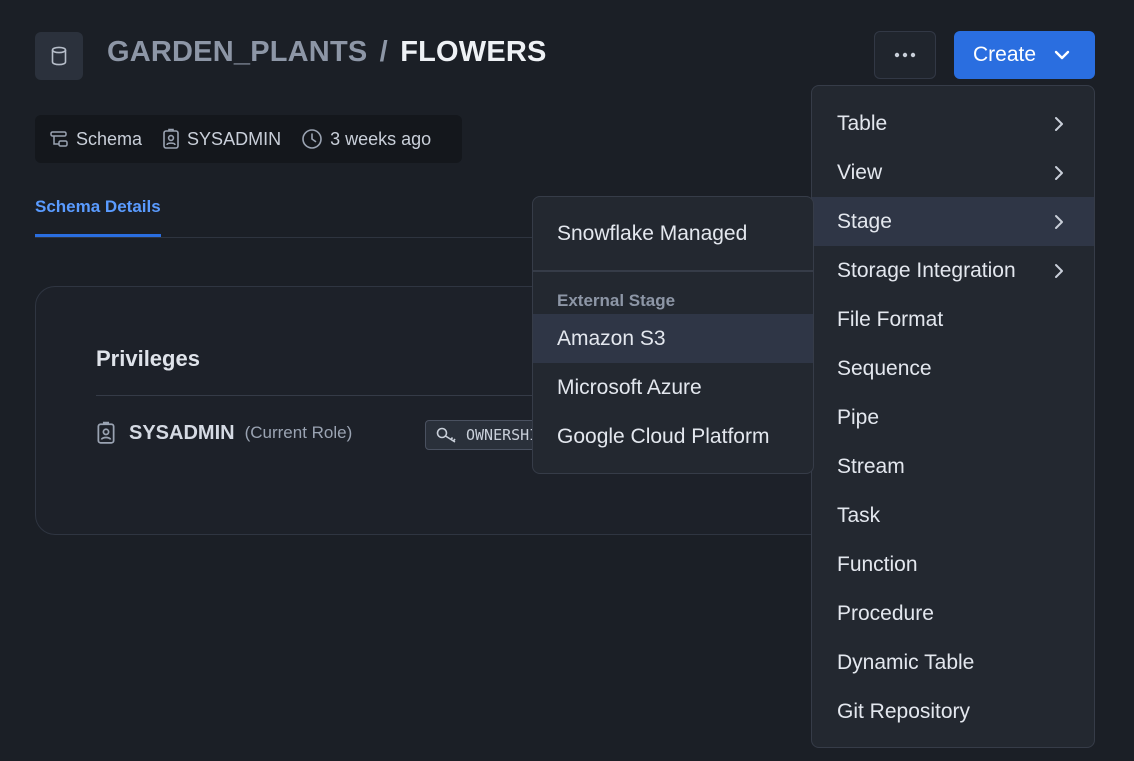 Image resolution: width=1134 pixels, height=761 pixels. Describe the element at coordinates (864, 221) in the screenshot. I see `menu-item-label: Stage` at that location.